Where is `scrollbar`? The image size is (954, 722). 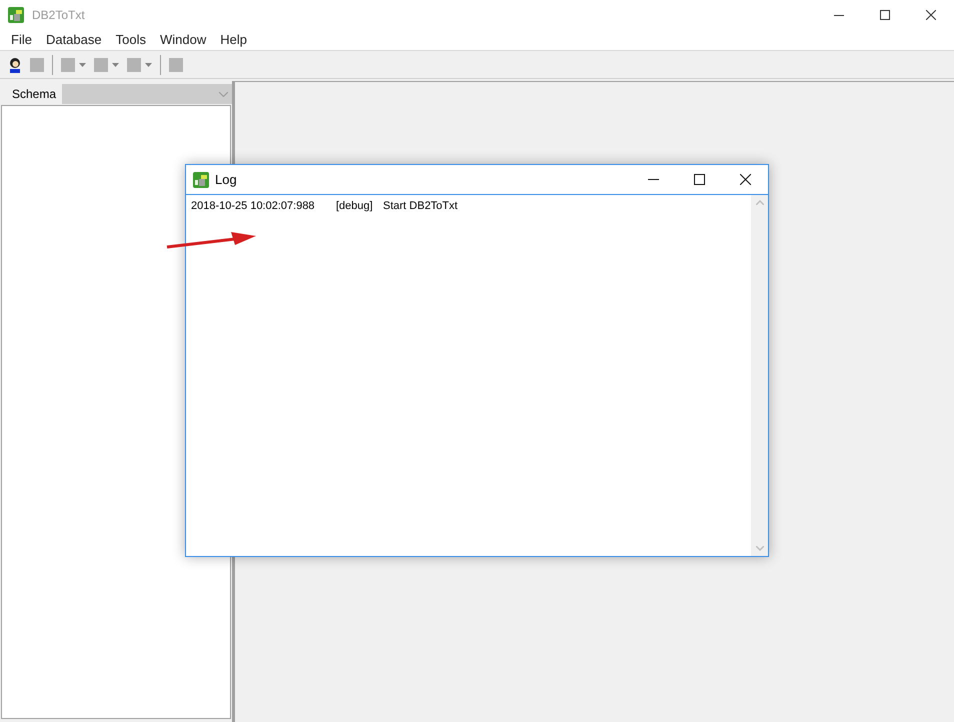
scrollbar is located at coordinates (759, 375).